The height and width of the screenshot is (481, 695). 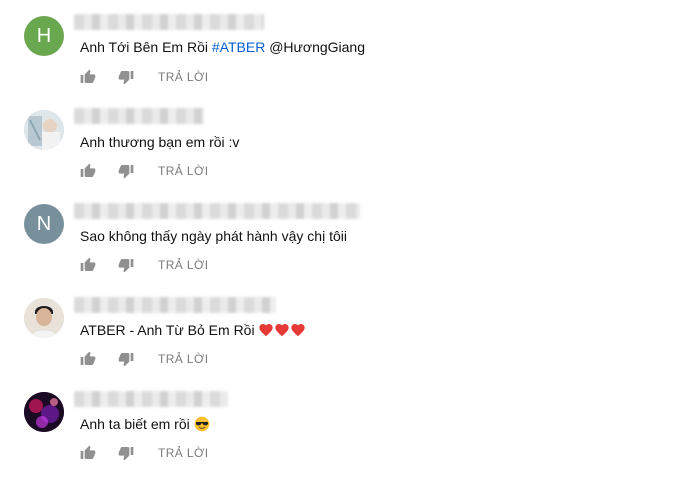 What do you see at coordinates (146, 47) in the screenshot?
I see `comment-text-plain: Anh Tới Bên Em Rồi` at bounding box center [146, 47].